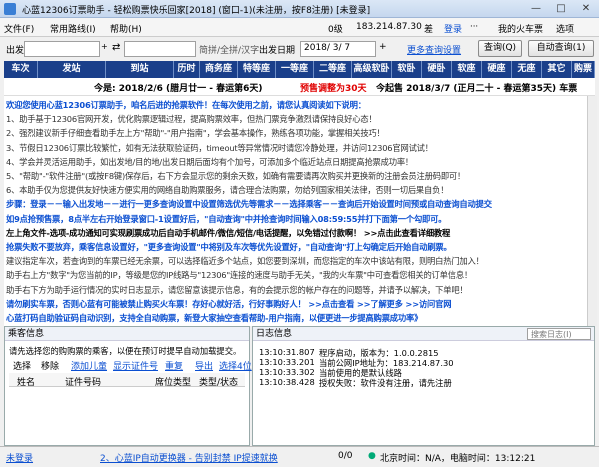 The height and width of the screenshot is (467, 599). Describe the element at coordinates (372, 456) in the screenshot. I see `clock-icon: ●` at that location.